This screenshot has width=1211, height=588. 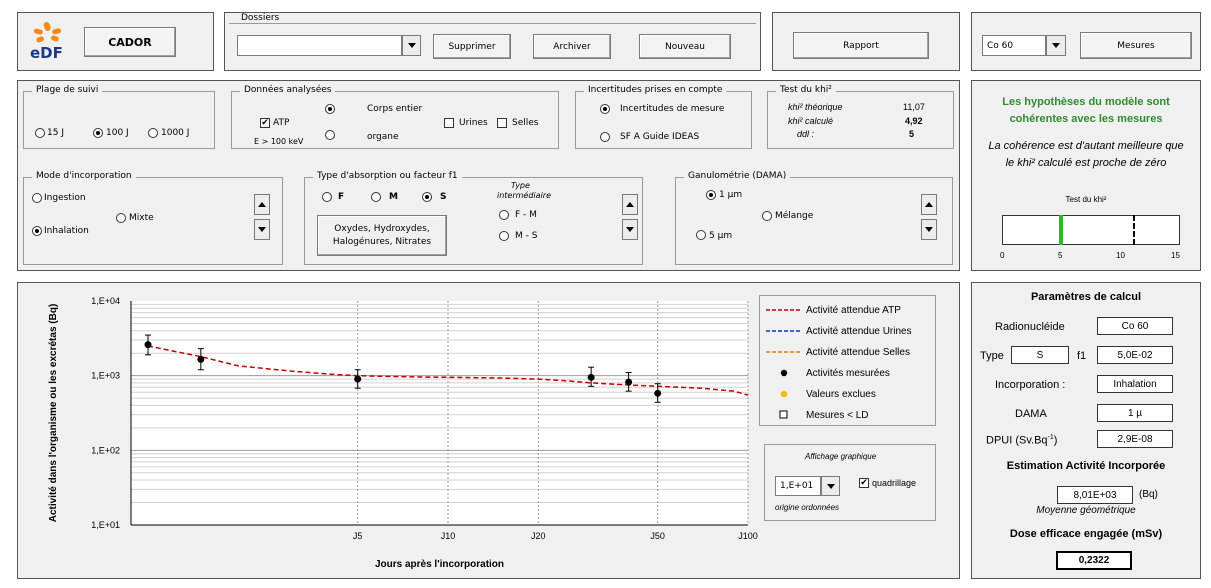 I want to click on nuclide-panel: Co 60 Mesures, so click(x=1086, y=41).